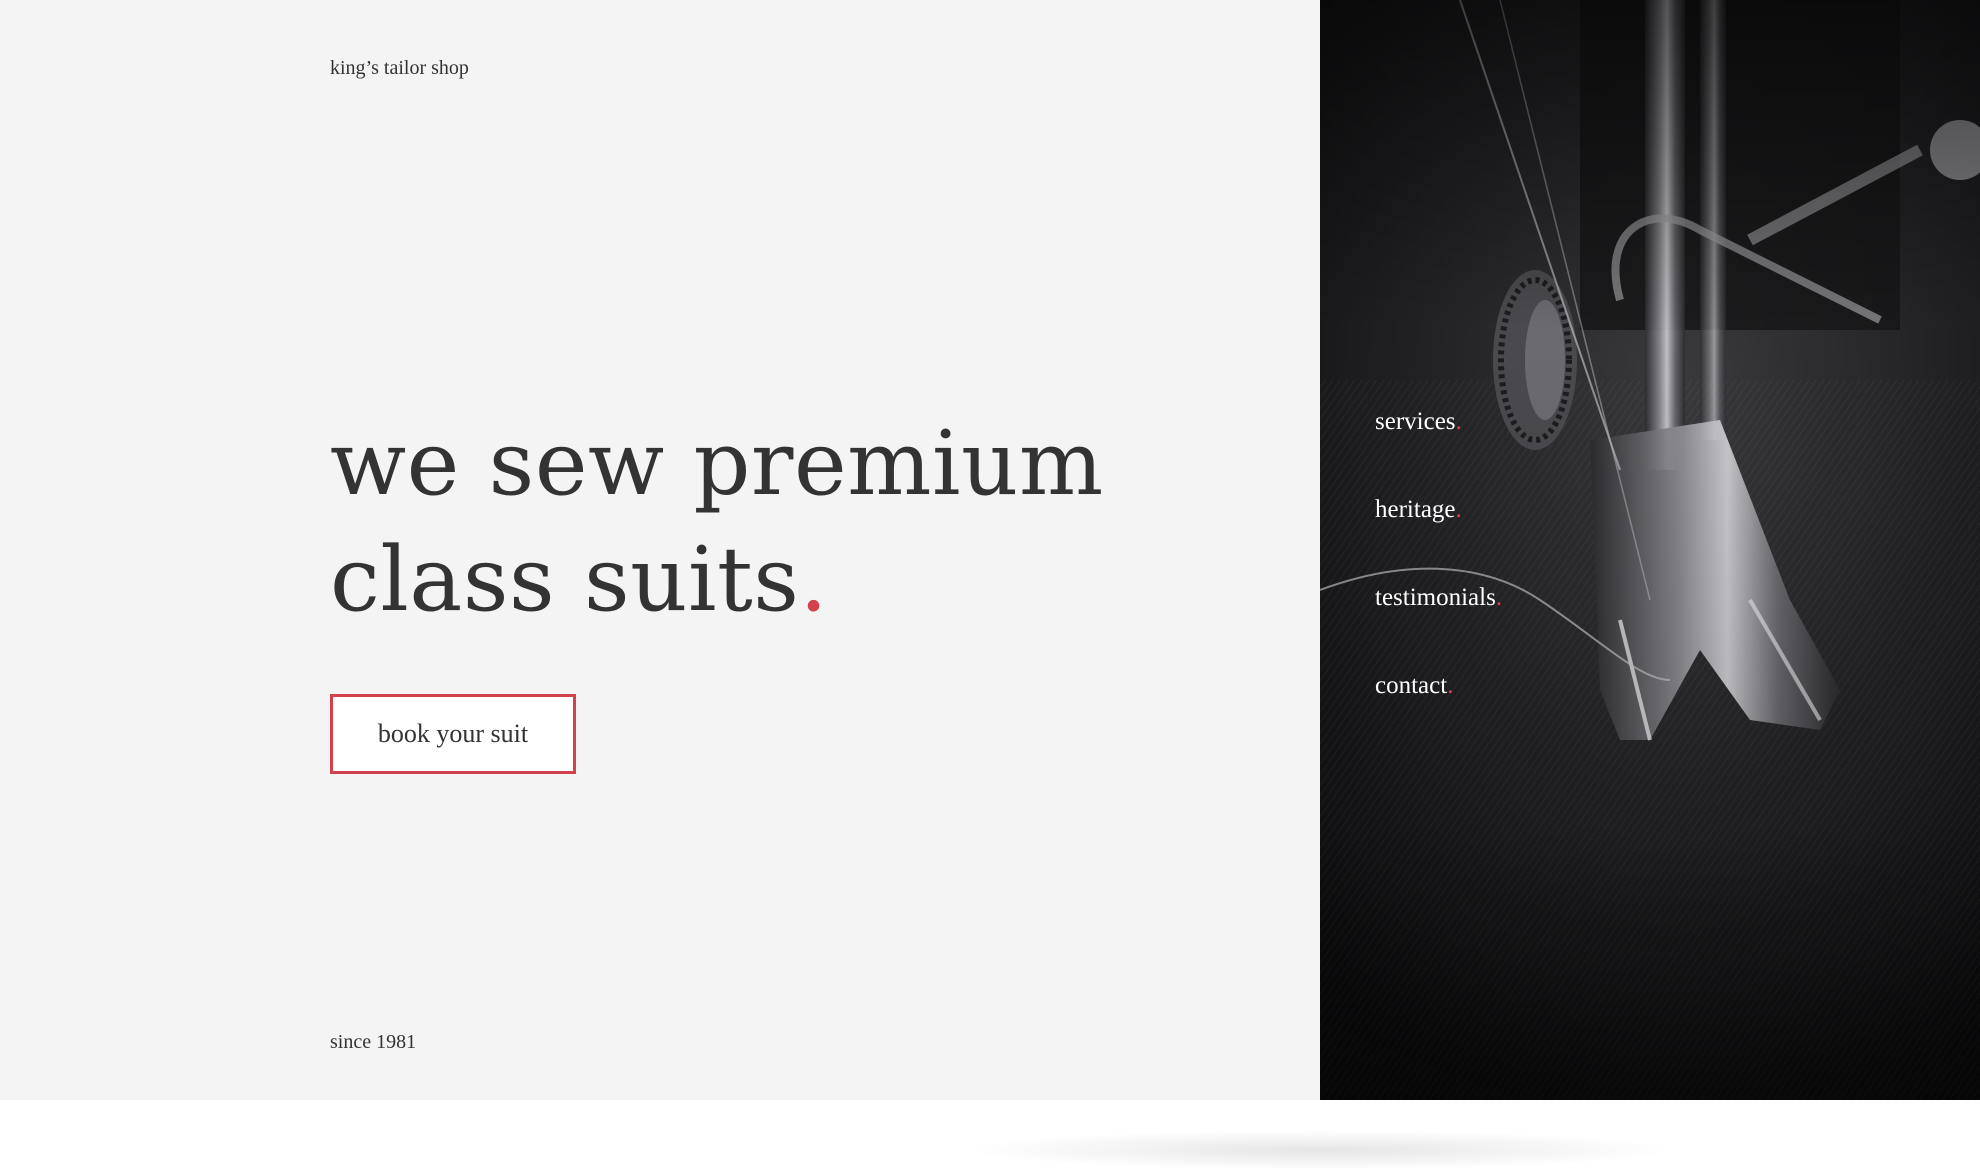 This screenshot has height=1170, width=1980. Describe the element at coordinates (1438, 710) in the screenshot. I see `nav-item-contact: contact.` at that location.